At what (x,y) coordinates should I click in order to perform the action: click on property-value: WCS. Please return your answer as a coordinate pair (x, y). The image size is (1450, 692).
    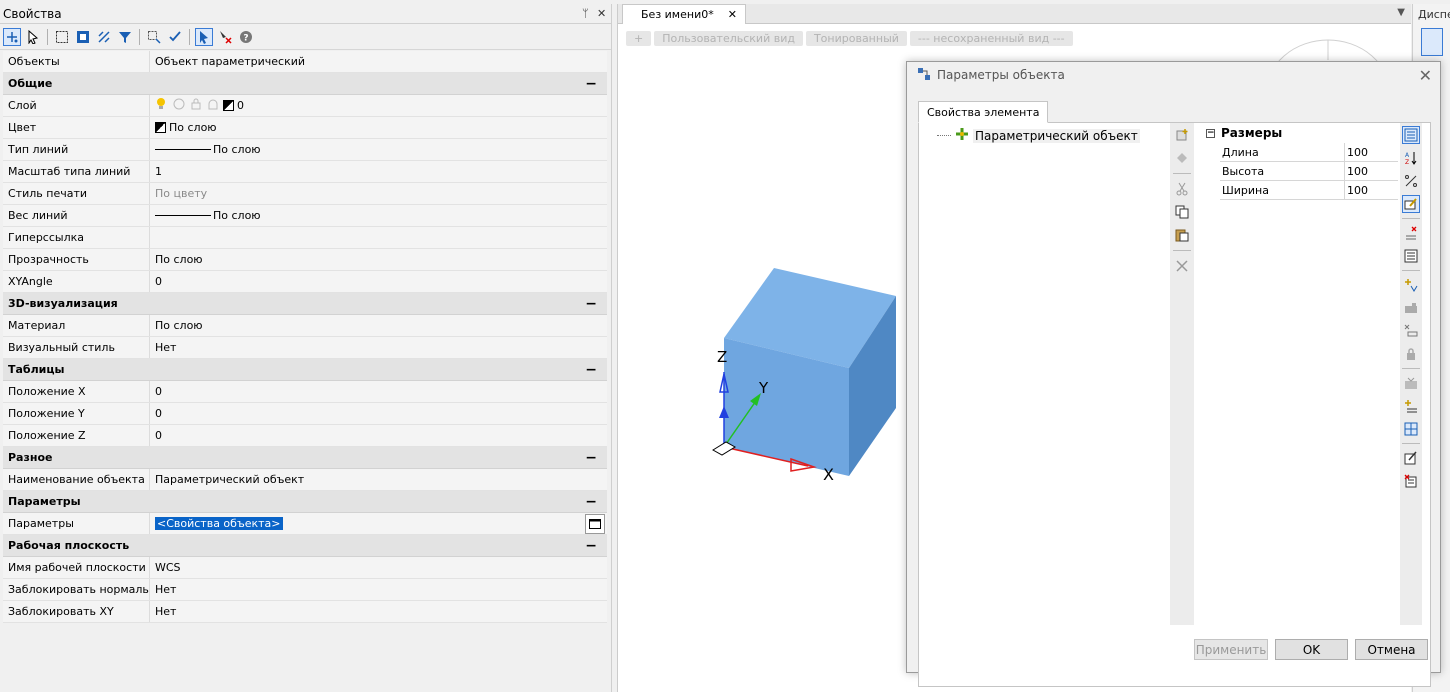
    Looking at the image, I should click on (378, 567).